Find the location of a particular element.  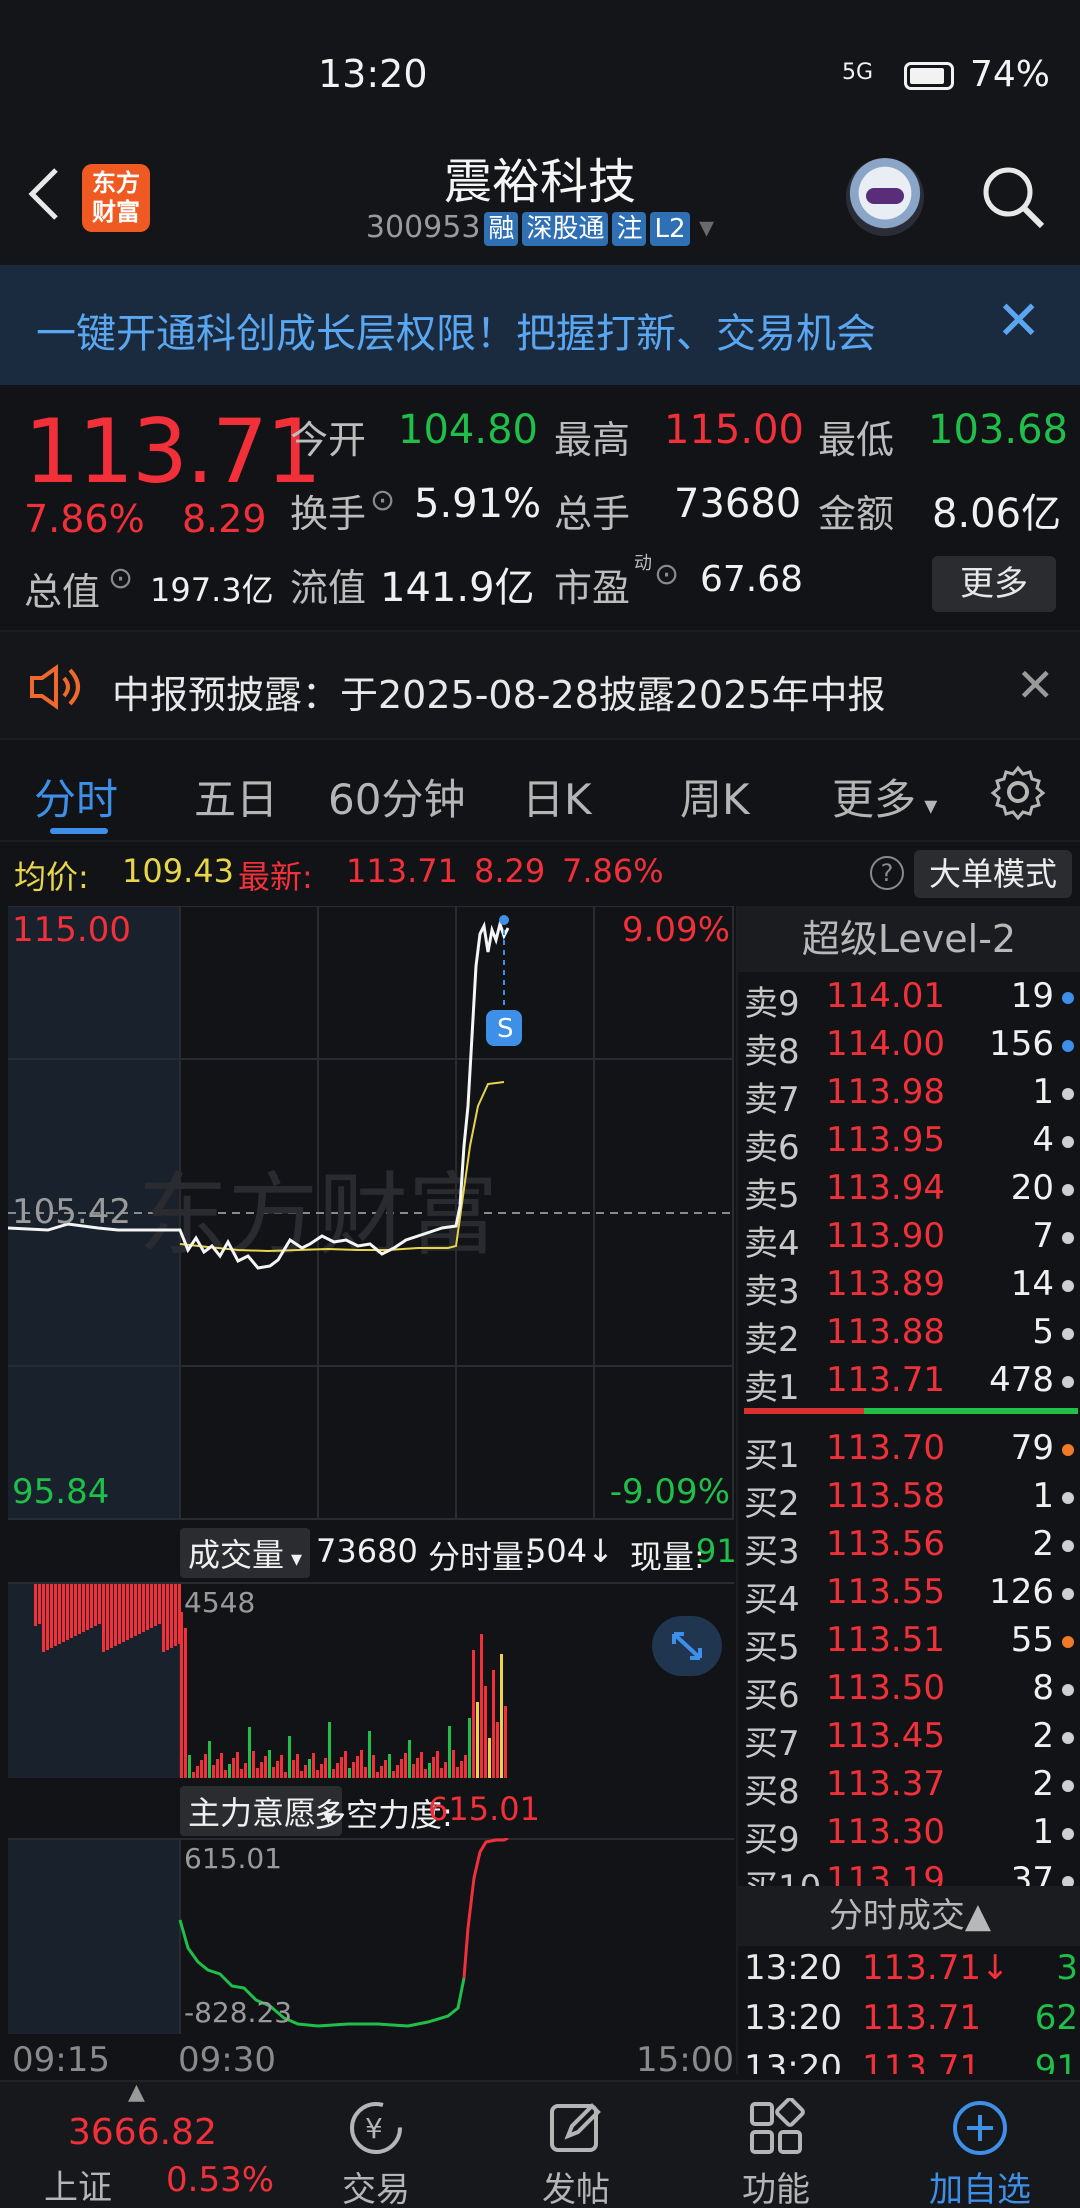

tab-weekly-k: 周K is located at coordinates (715, 796).